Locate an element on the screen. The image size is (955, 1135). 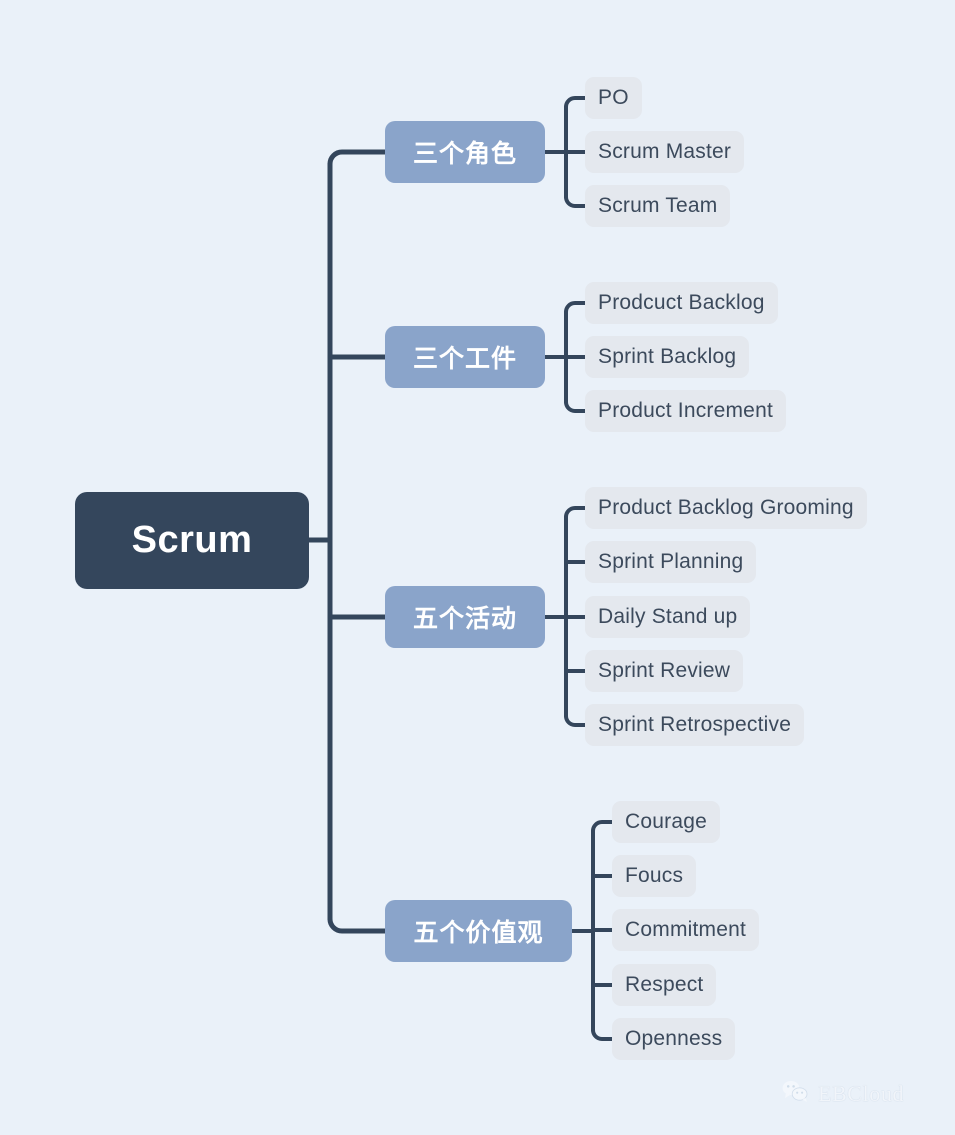
watermark: EBCloud is located at coordinates (843, 1094).